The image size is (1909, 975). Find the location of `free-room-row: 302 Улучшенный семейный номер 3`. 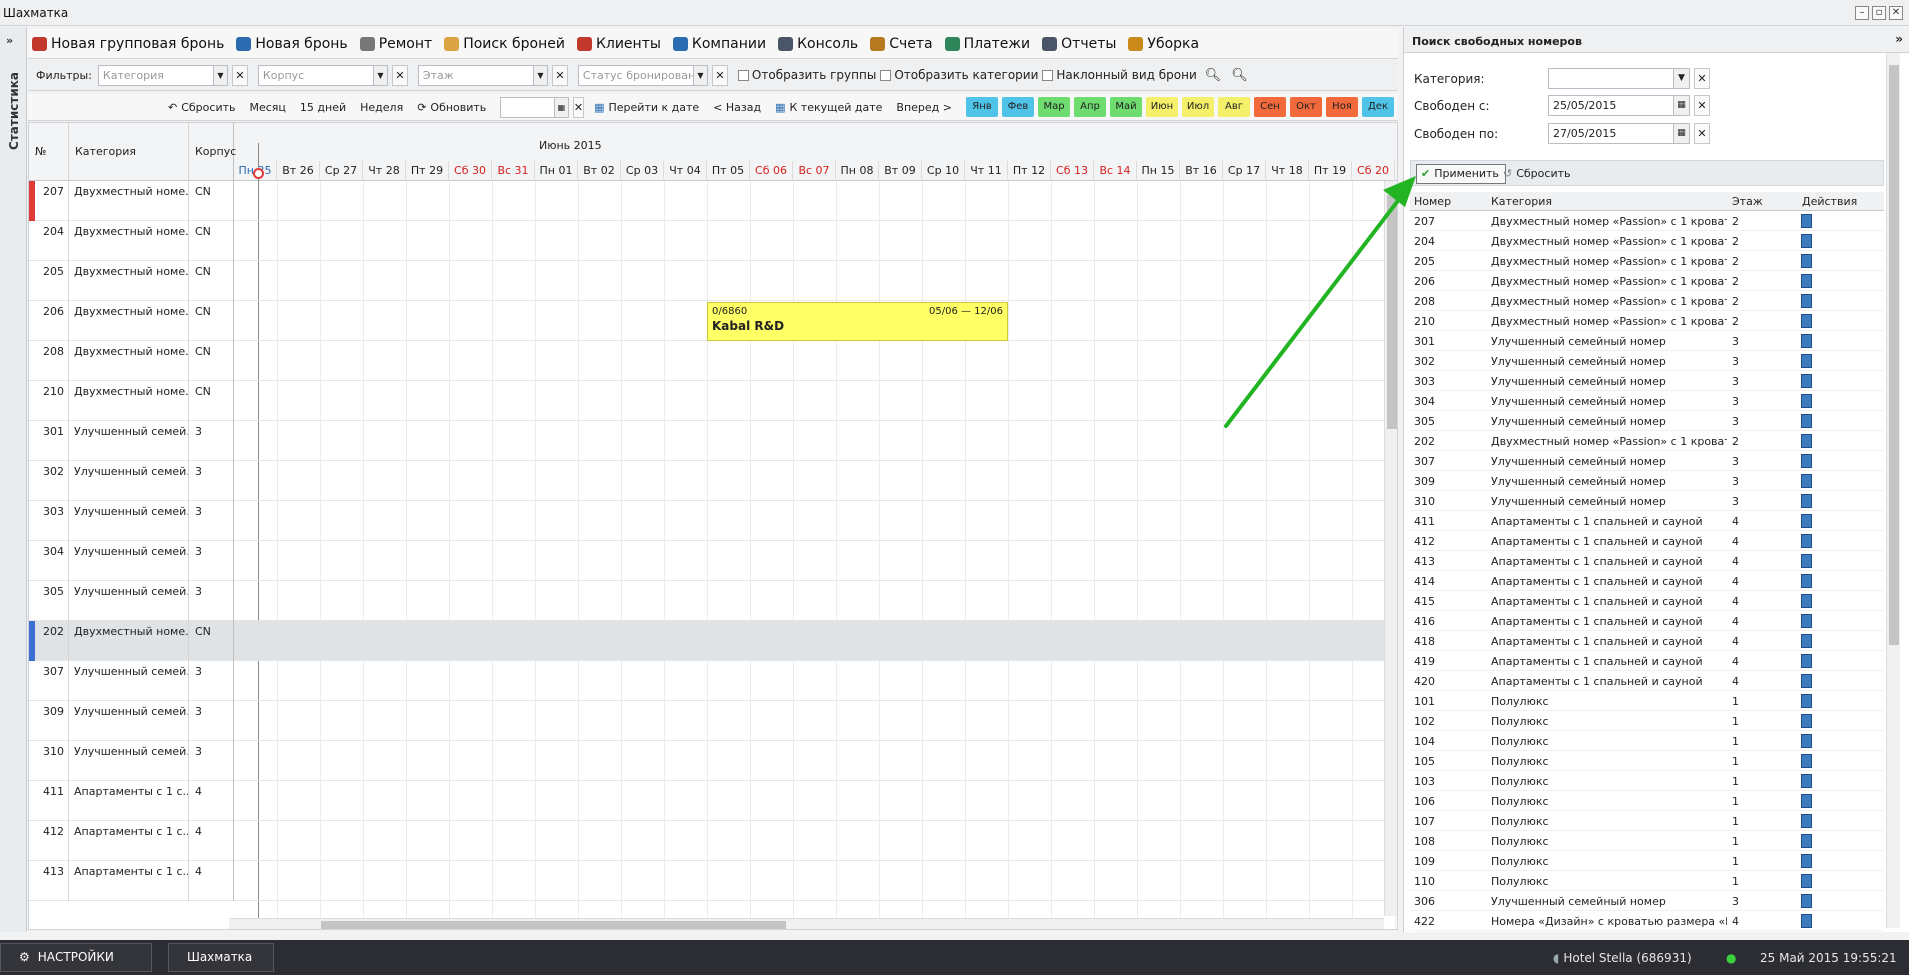

free-room-row: 302 Улучшенный семейный номер 3 is located at coordinates (1647, 361).